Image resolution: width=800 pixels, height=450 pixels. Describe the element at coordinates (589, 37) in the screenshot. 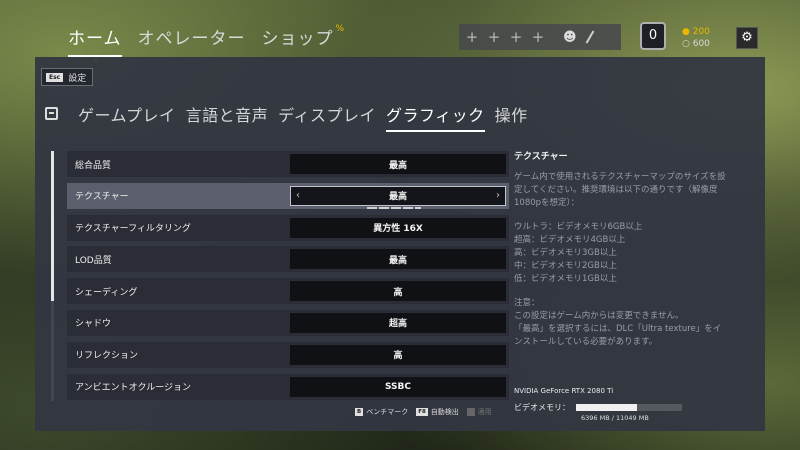

I see `divider-icon` at that location.